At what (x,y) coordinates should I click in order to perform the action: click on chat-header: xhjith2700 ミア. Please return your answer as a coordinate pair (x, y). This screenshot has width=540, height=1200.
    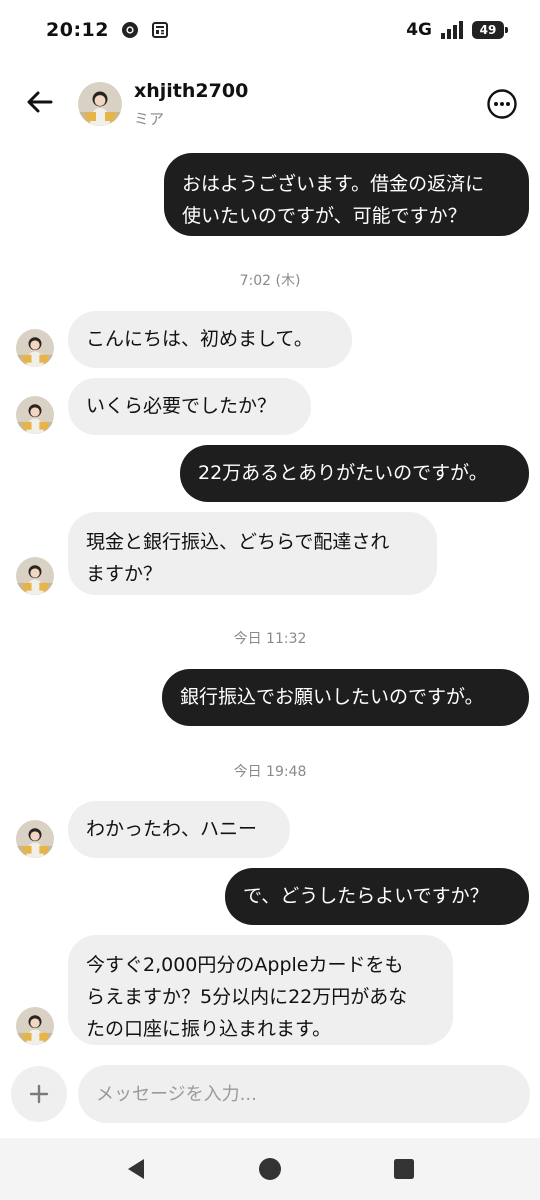
    Looking at the image, I should click on (270, 104).